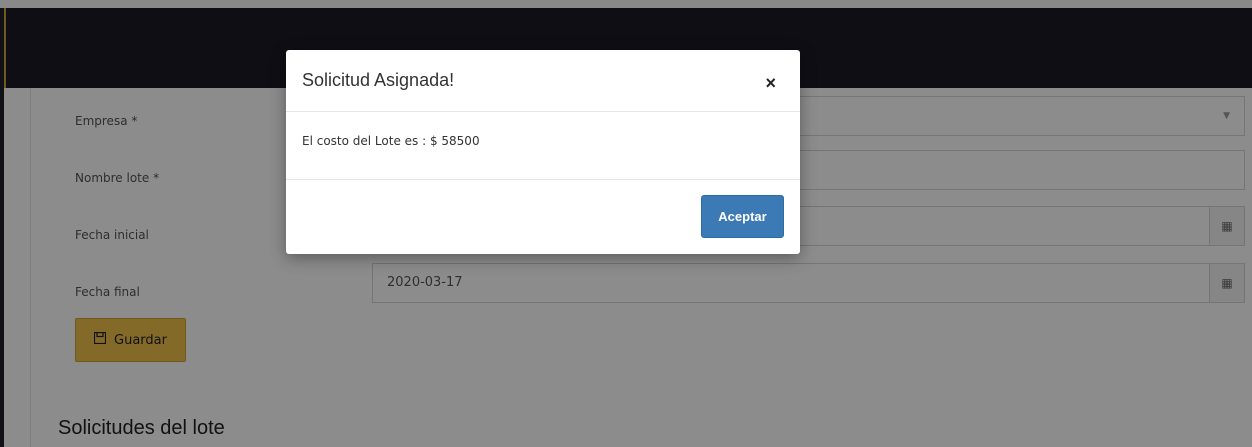  Describe the element at coordinates (543, 146) in the screenshot. I see `modal-body: El costo del Lote es : $ 58500` at that location.